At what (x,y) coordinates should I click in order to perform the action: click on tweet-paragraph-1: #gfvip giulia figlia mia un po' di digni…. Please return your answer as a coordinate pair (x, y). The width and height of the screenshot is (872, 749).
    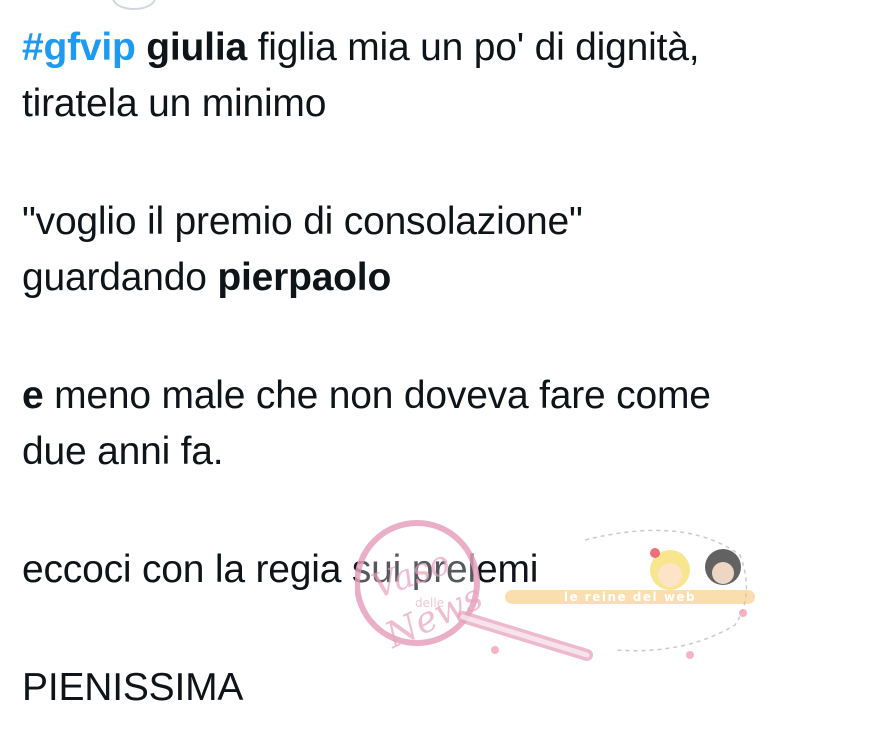
    Looking at the image, I should click on (442, 76).